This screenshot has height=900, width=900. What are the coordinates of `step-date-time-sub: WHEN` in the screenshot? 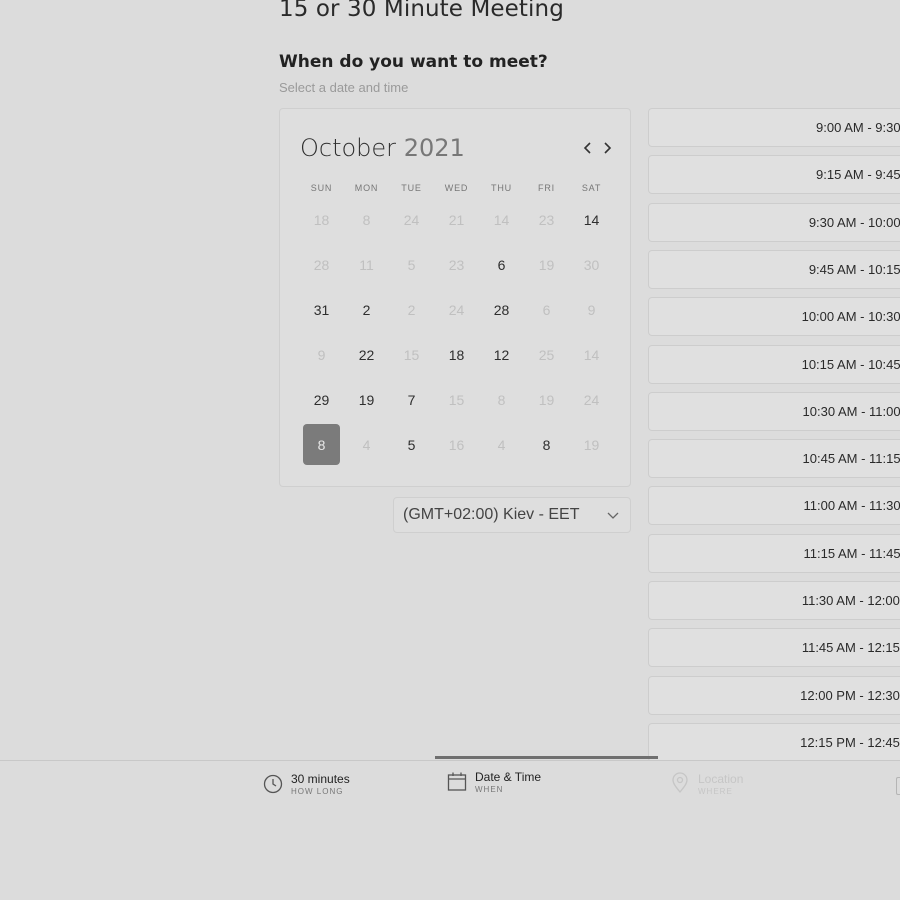 It's located at (489, 789).